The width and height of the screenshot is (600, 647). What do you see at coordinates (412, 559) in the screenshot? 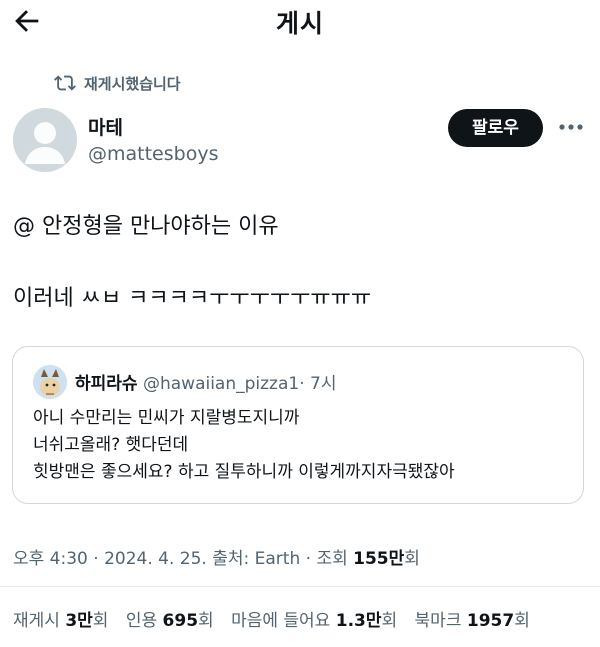
I see `views-suffix: 회` at bounding box center [412, 559].